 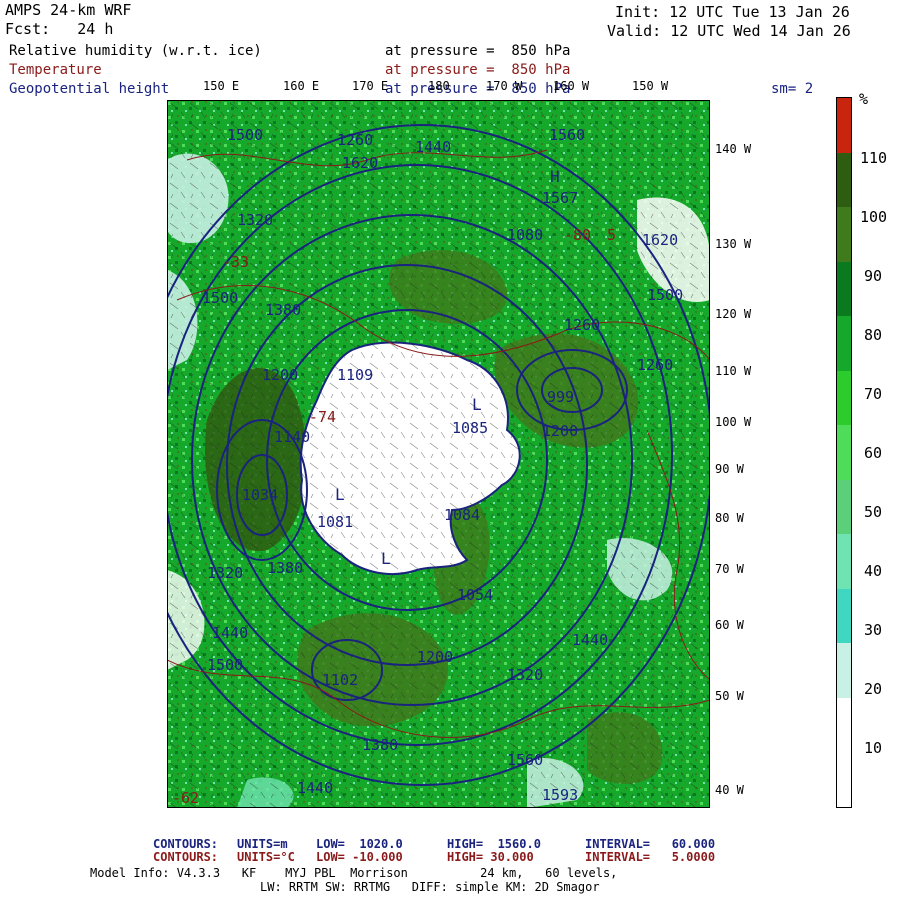 What do you see at coordinates (864, 99) in the screenshot?
I see `colorbar-unit: %` at bounding box center [864, 99].